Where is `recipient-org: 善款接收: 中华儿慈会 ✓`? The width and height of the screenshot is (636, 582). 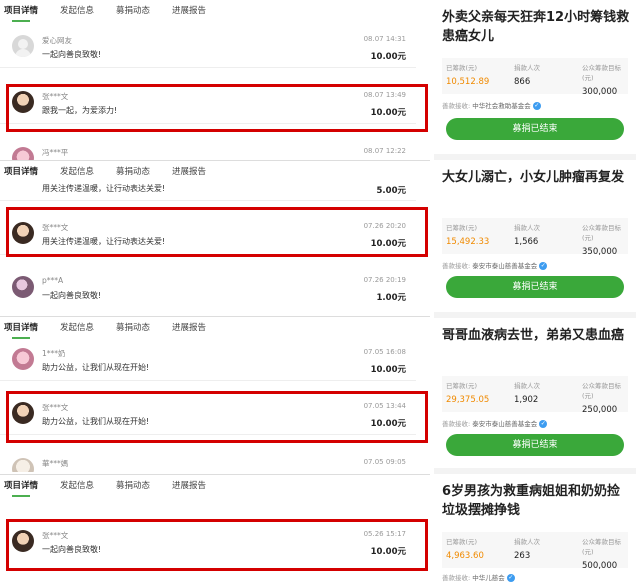 recipient-org: 善款接收: 中华儿慈会 ✓ is located at coordinates (478, 577).